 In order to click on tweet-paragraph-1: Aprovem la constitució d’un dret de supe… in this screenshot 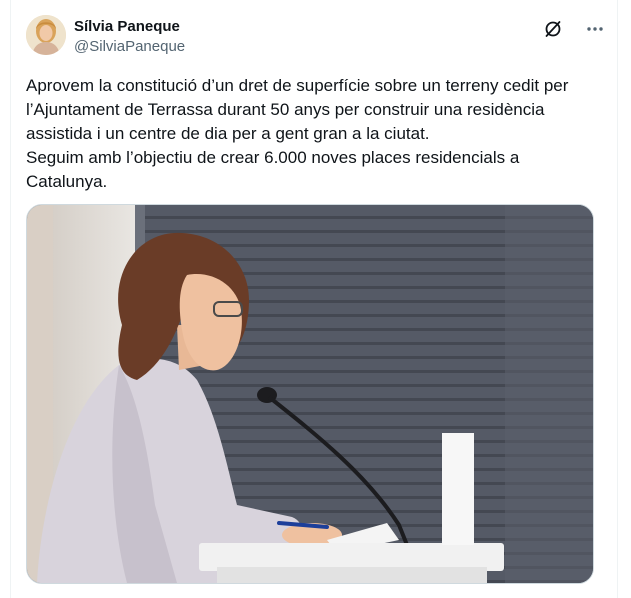, I will do `click(297, 109)`.